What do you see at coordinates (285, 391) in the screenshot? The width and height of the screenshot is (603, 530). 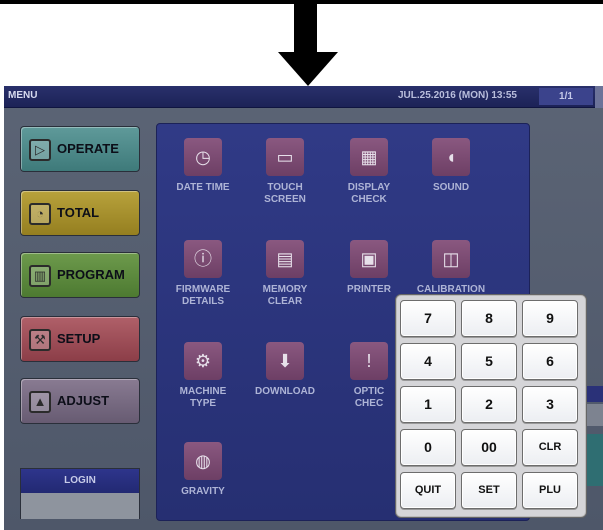 I see `tile-label: DOWNLOAD` at bounding box center [285, 391].